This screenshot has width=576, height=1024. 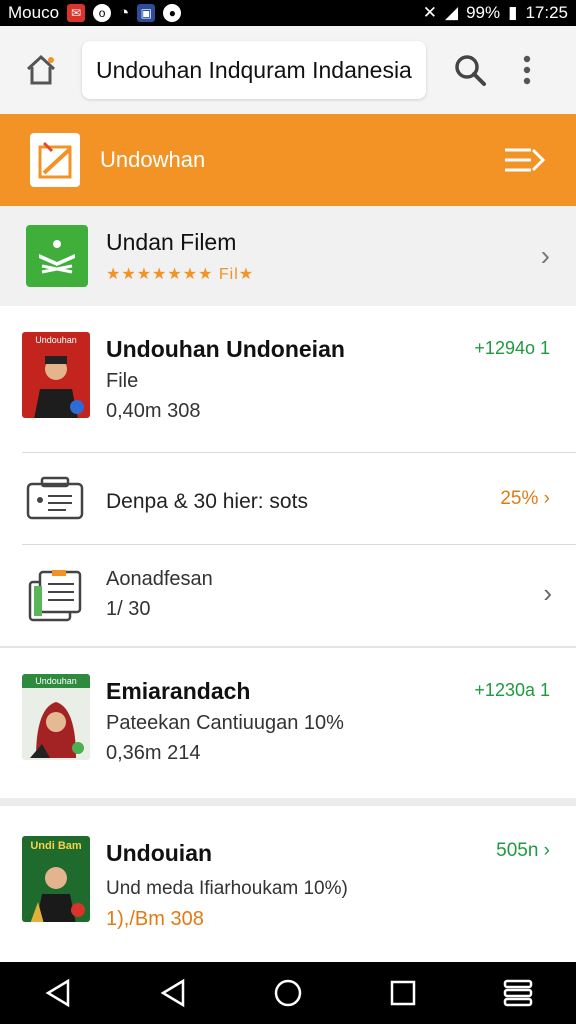 What do you see at coordinates (159, 853) in the screenshot?
I see `item-title: Undouian` at bounding box center [159, 853].